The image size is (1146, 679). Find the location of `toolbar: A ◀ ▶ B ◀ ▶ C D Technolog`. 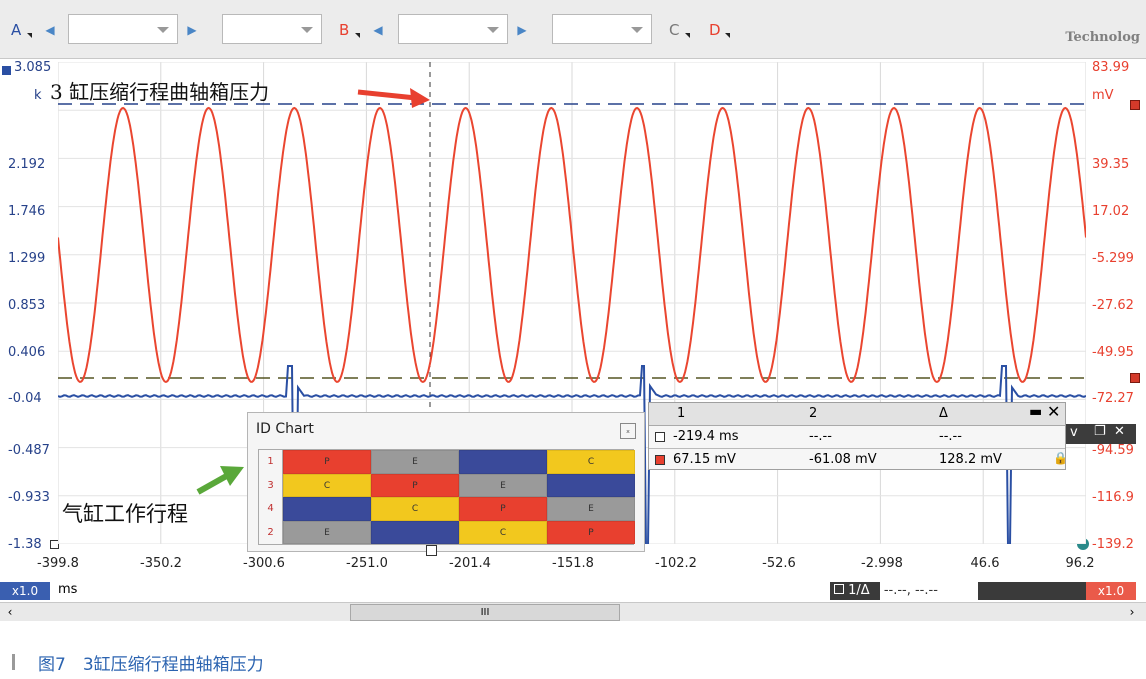

toolbar: A ◀ ▶ B ◀ ▶ C D Technolog is located at coordinates (573, 29).